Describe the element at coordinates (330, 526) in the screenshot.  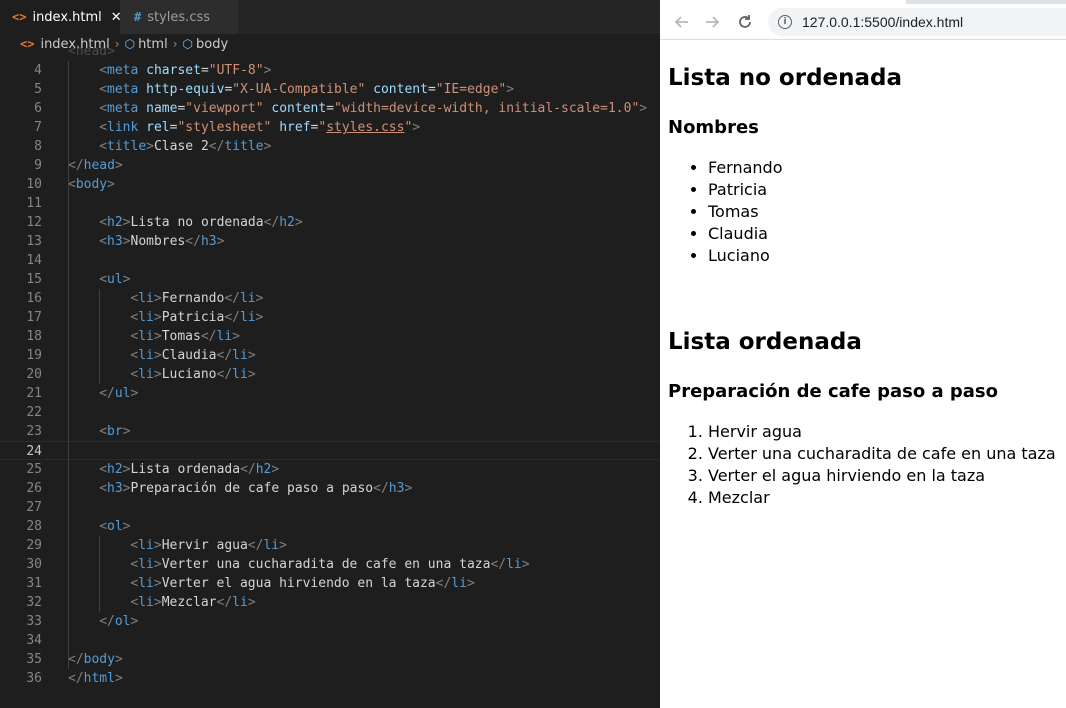
I see `code-line: 28 <ol>` at that location.